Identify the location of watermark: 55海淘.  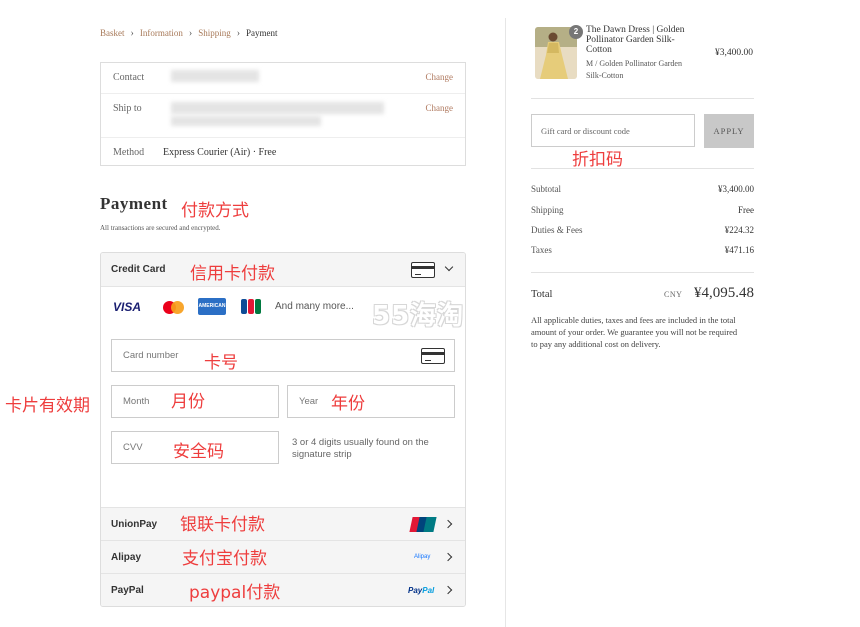
(418, 316).